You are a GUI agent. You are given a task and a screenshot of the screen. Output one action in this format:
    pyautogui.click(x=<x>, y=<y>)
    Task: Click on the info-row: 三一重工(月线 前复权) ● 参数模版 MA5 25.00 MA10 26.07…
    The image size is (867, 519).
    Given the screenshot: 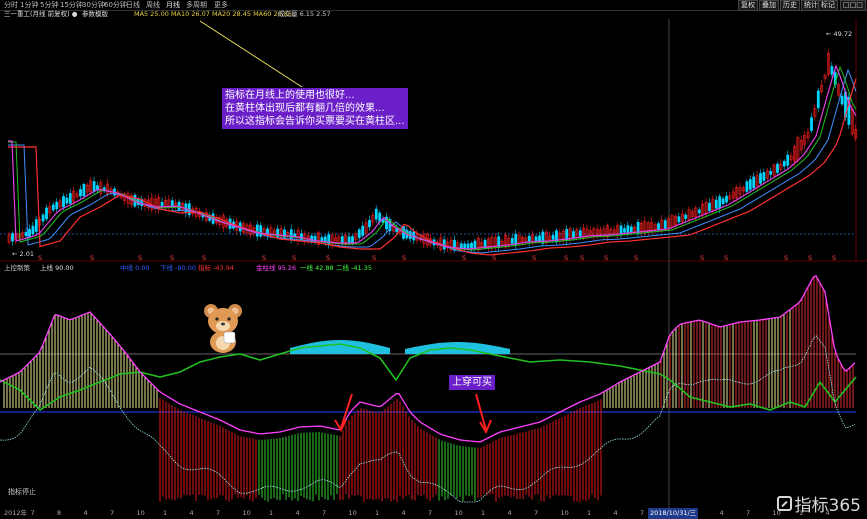 What is the action you would take?
    pyautogui.click(x=433, y=14)
    